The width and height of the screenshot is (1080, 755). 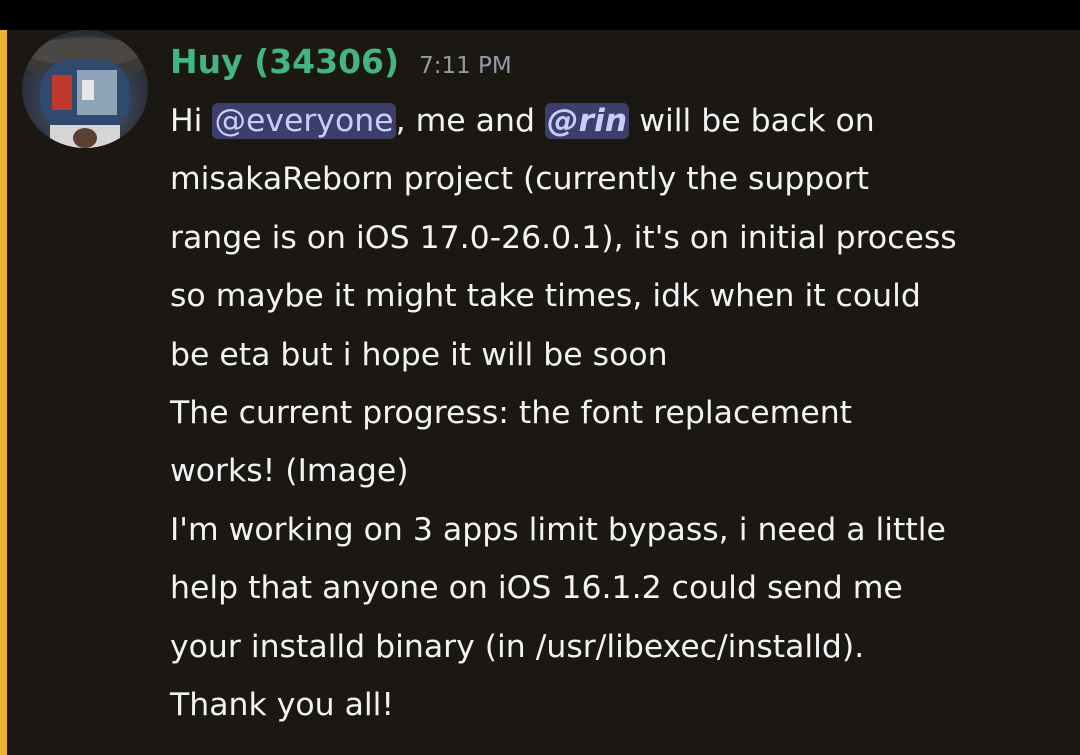 What do you see at coordinates (85, 92) in the screenshot?
I see `avatar-icon` at bounding box center [85, 92].